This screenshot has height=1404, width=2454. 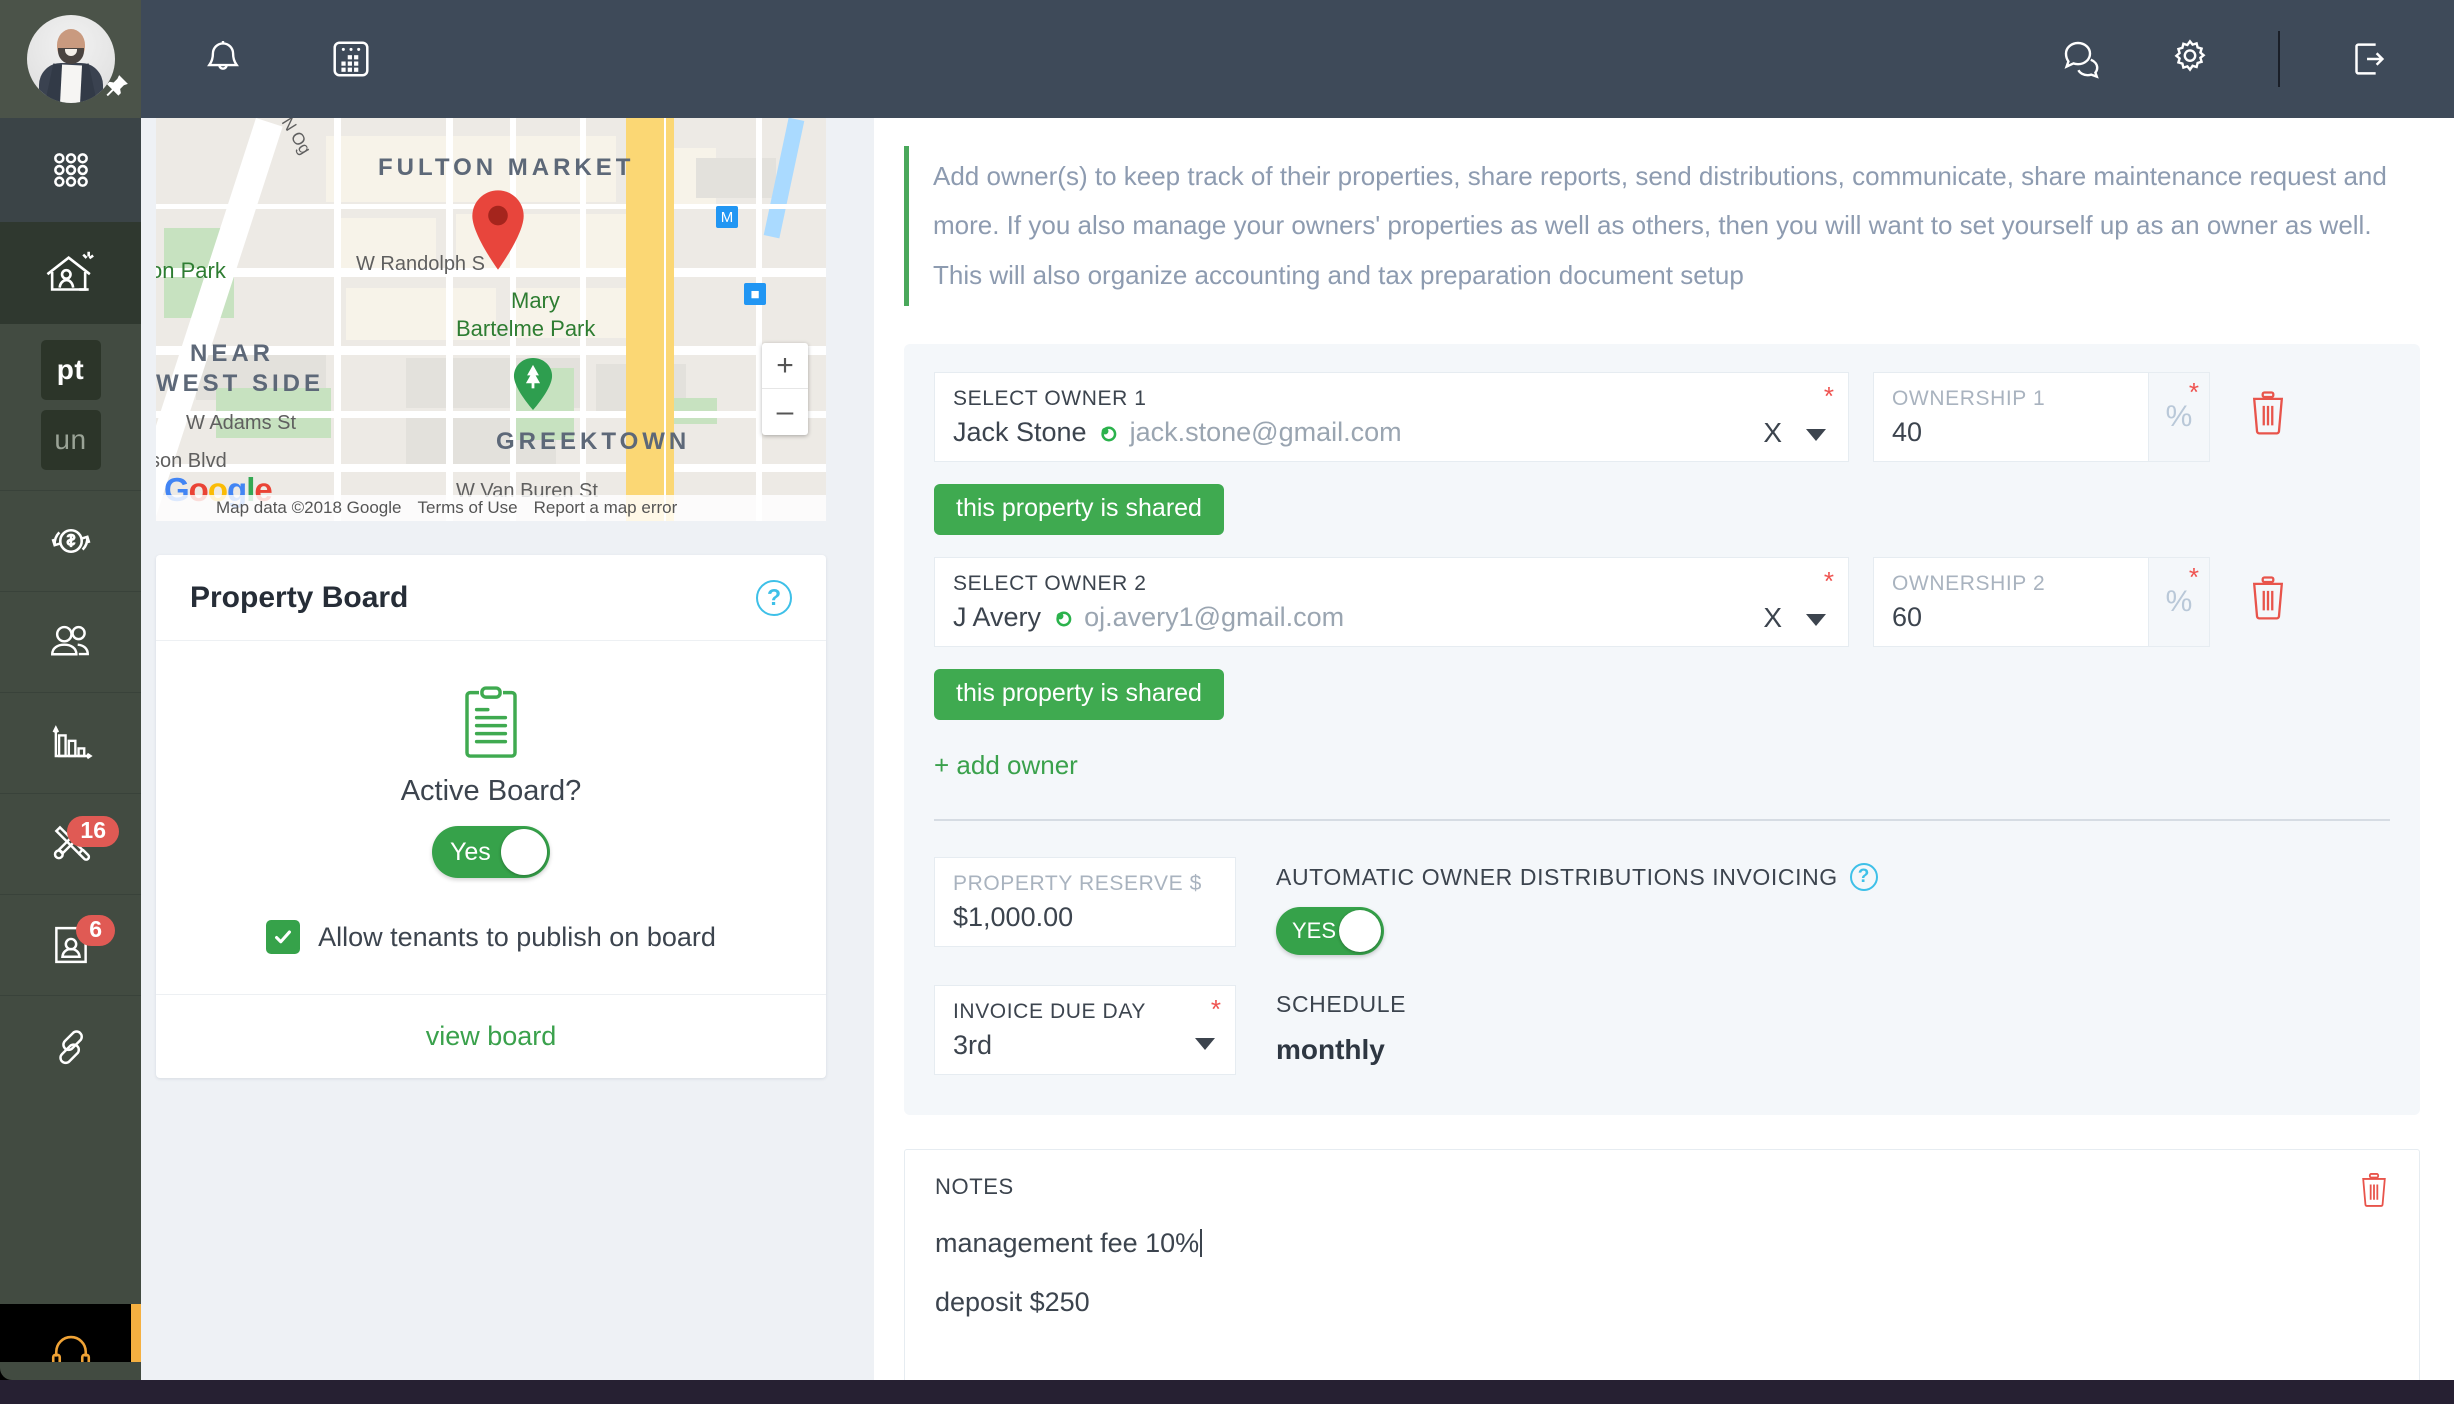 What do you see at coordinates (70, 743) in the screenshot?
I see `sidebar-item-reports` at bounding box center [70, 743].